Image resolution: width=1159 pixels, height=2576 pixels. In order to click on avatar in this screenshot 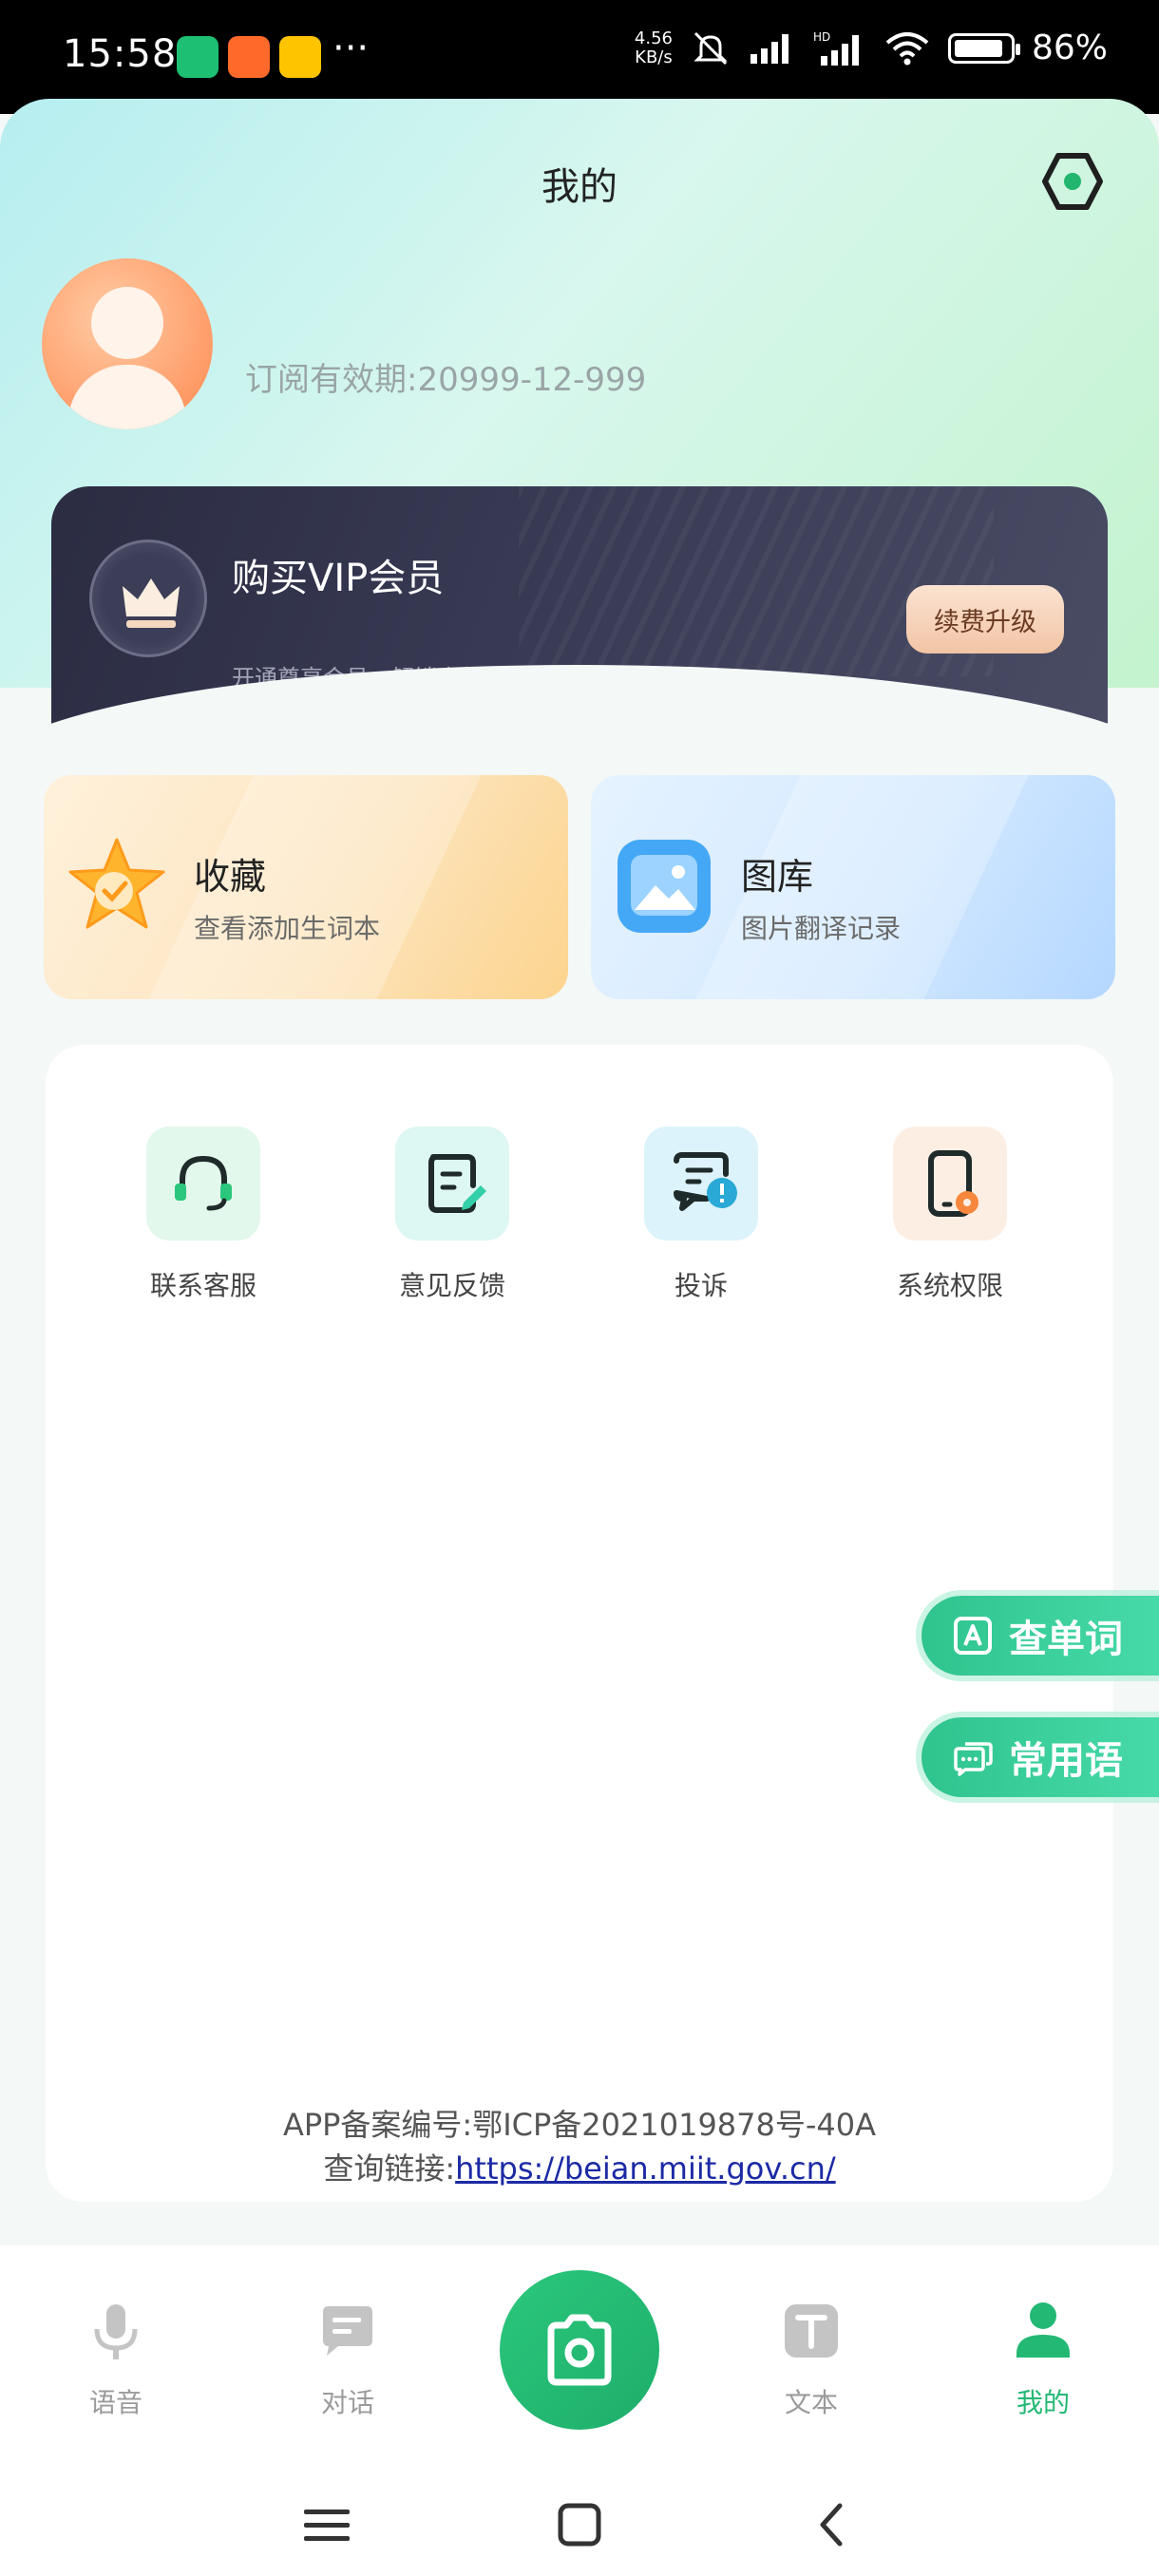, I will do `click(127, 343)`.